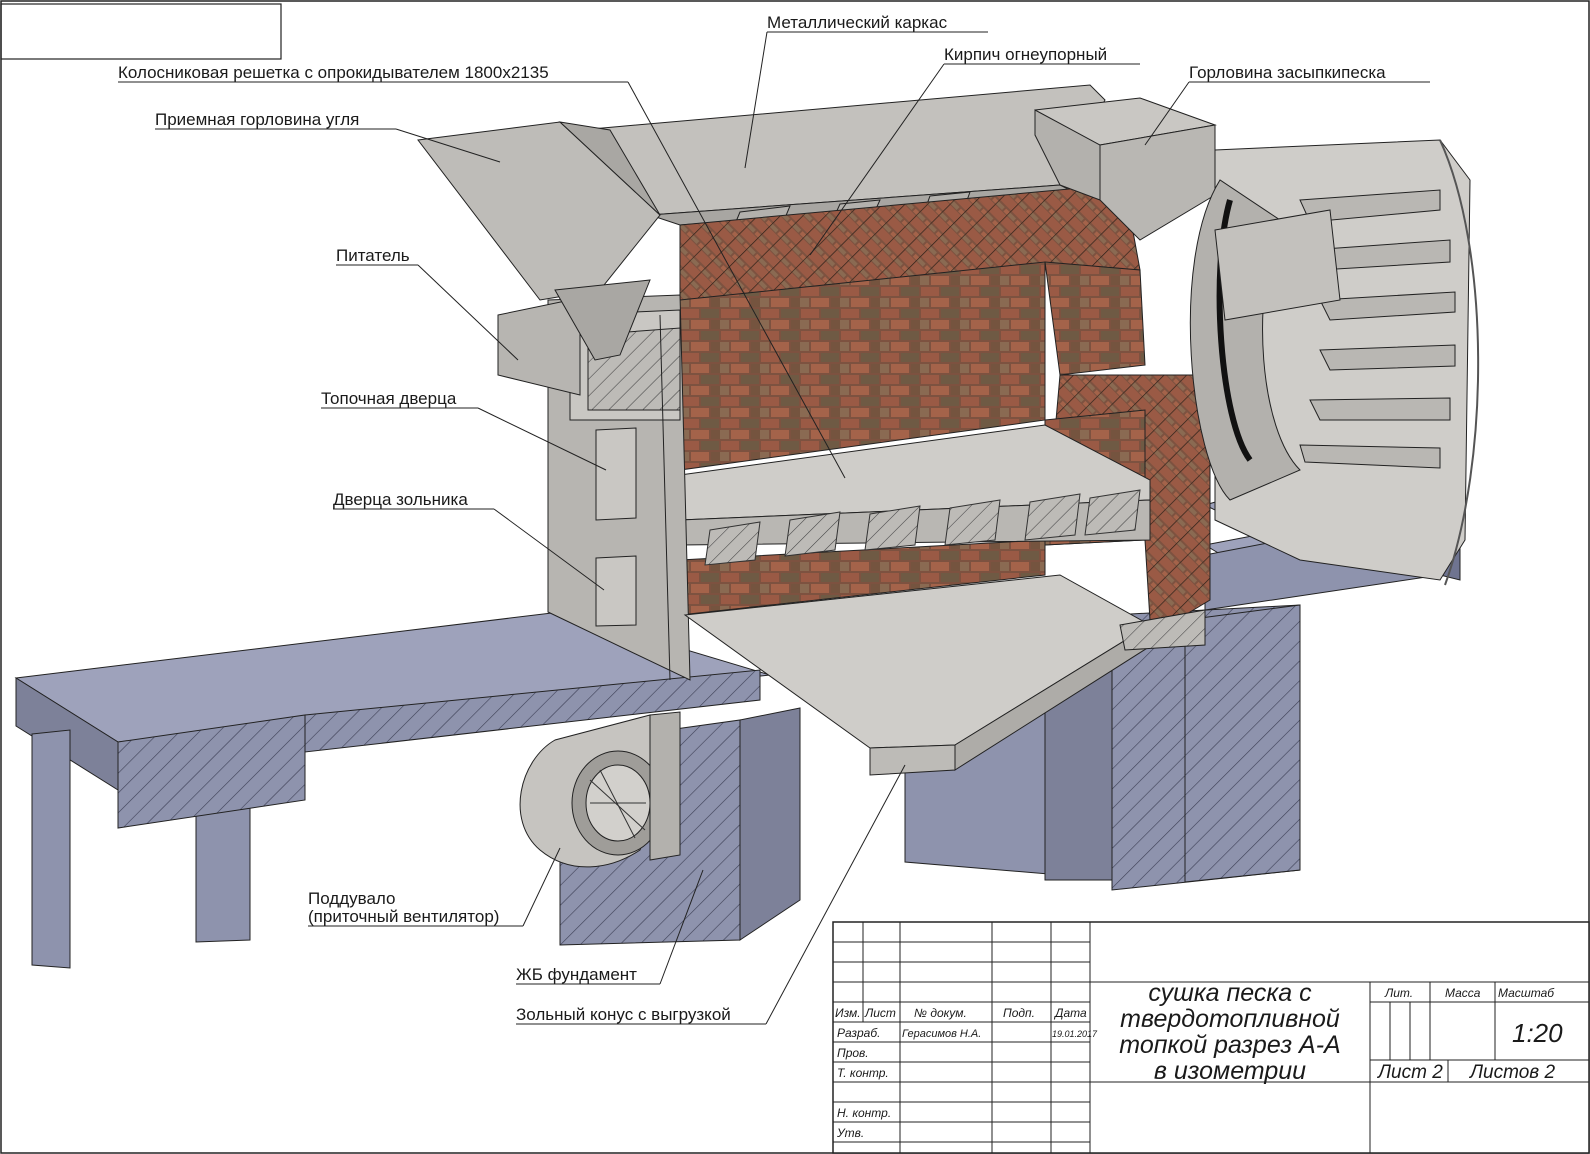 The image size is (1590, 1154). I want to click on label-ash-cone: Зольный конус с выгрузкой, so click(623, 1014).